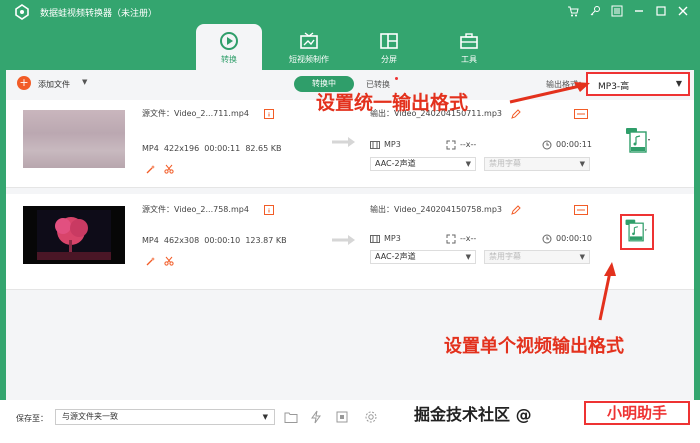 This screenshot has height=443, width=700. I want to click on tab-convert: 转换, so click(229, 47).